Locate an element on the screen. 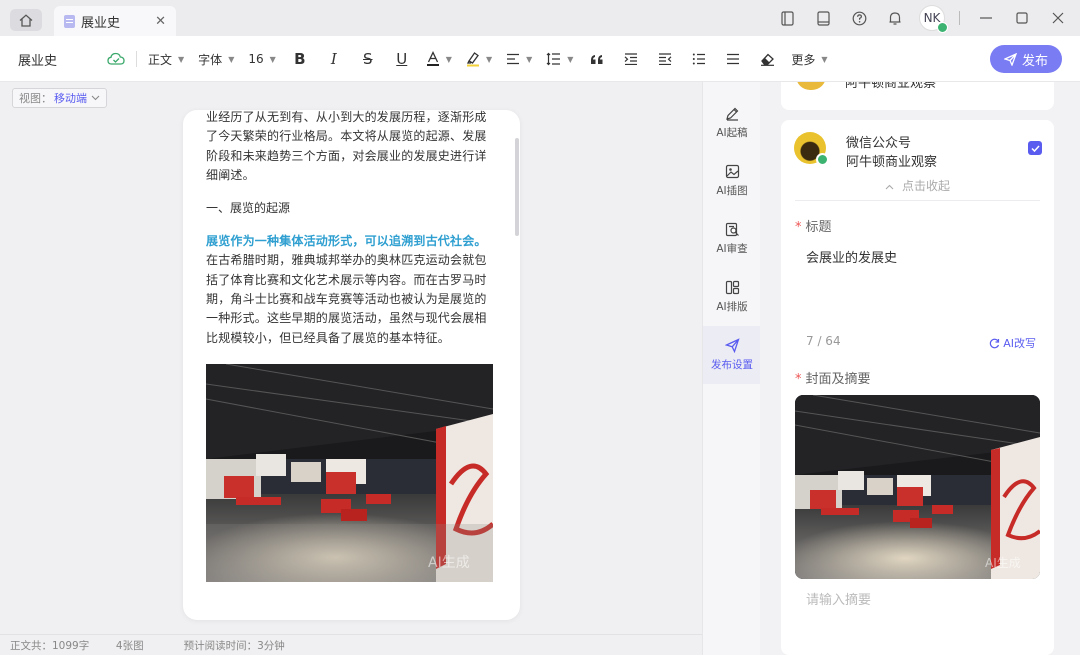  rail-item-ai-layout: AI排版 is located at coordinates (732, 297).